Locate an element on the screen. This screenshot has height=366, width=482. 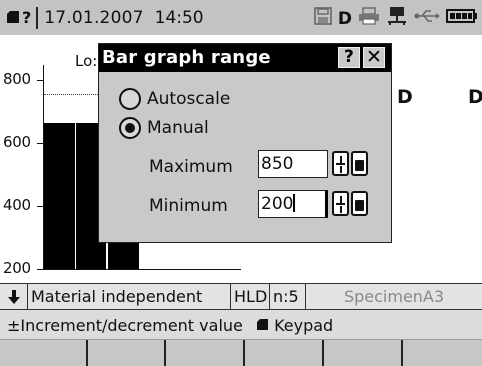
down-arrow-icon is located at coordinates (14, 296).